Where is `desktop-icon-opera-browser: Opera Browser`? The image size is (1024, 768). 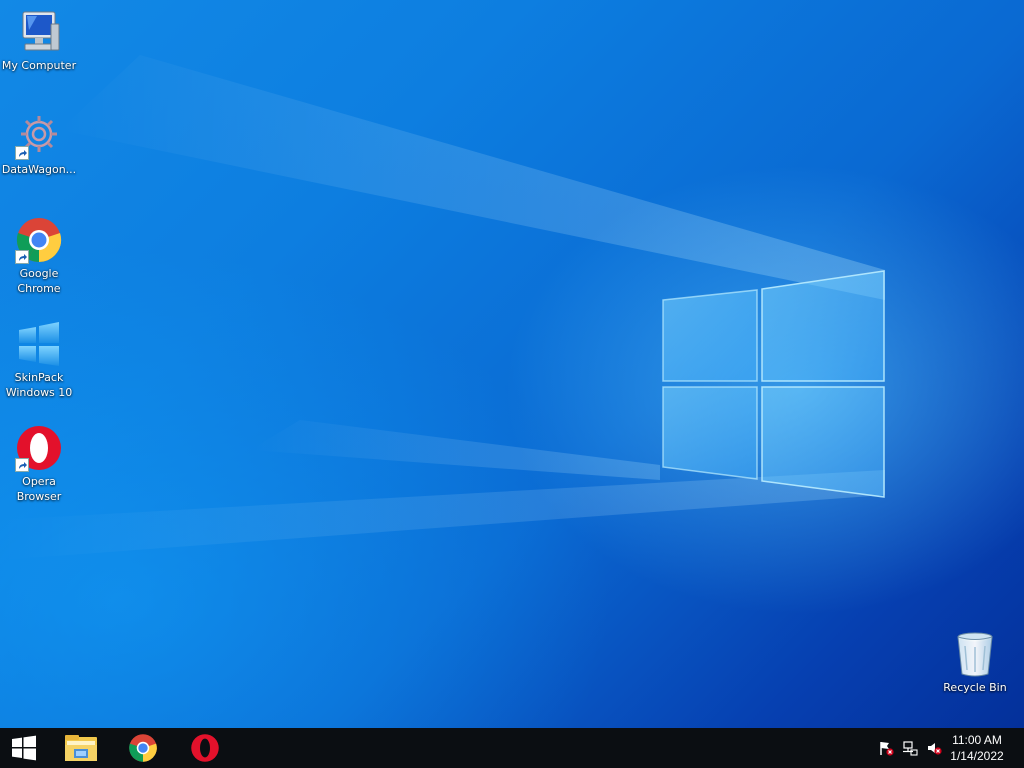
desktop-icon-opera-browser: Opera Browser is located at coordinates (39, 464).